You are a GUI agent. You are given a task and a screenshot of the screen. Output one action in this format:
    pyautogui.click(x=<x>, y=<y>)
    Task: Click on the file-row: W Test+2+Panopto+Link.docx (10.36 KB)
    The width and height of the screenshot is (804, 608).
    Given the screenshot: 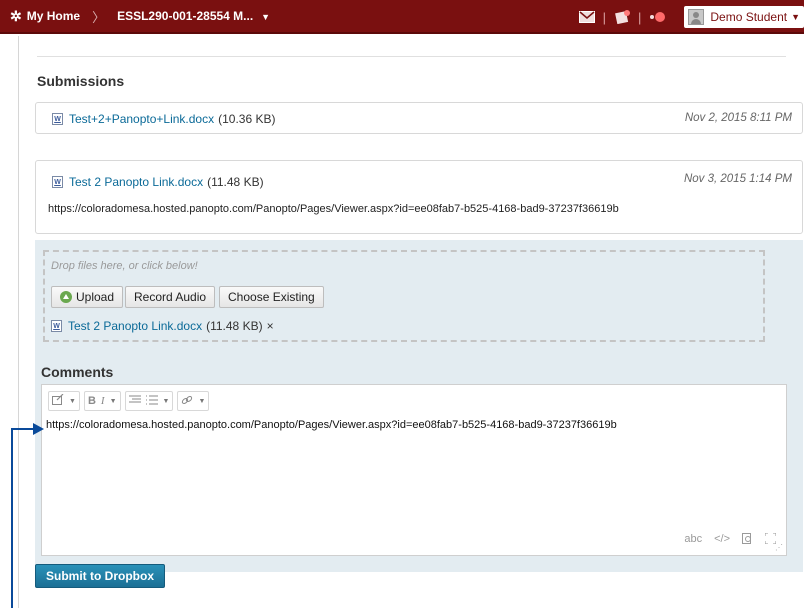 What is the action you would take?
    pyautogui.click(x=163, y=119)
    